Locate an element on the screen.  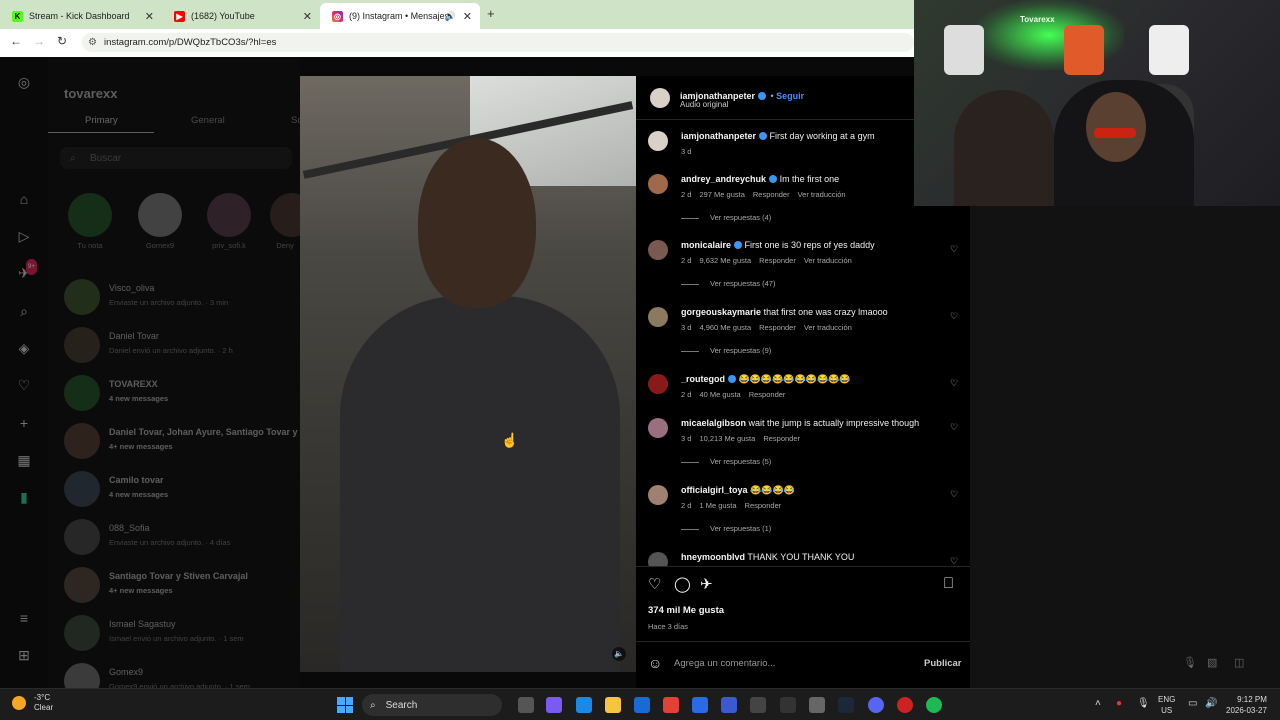
audio-label: Audio original is located at coordinates (704, 104).